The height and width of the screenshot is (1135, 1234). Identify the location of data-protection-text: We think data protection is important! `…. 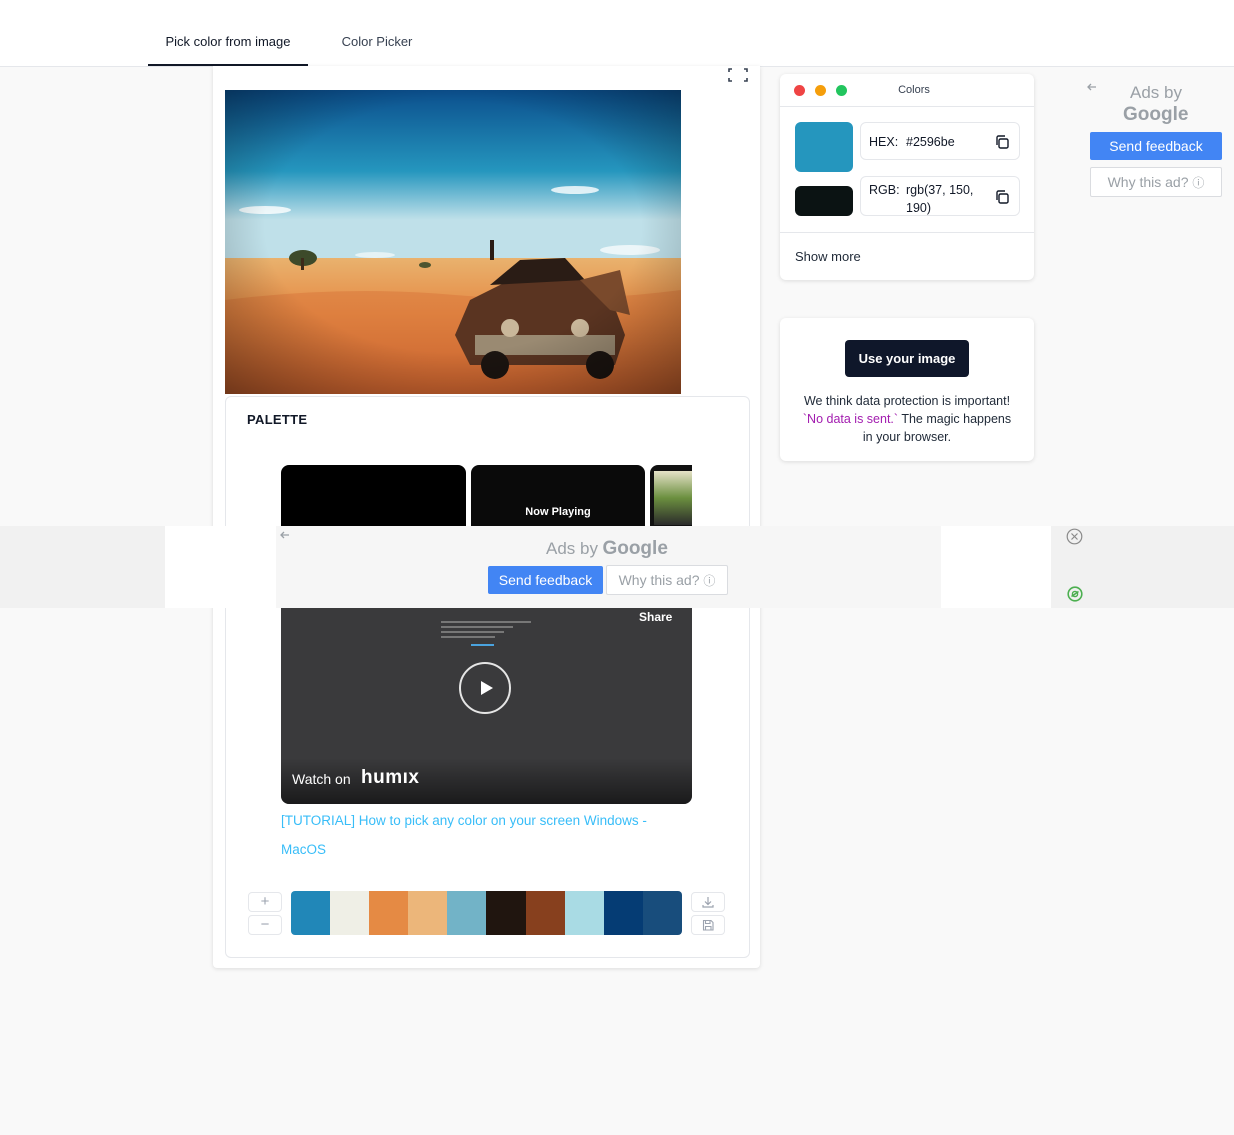
(907, 419).